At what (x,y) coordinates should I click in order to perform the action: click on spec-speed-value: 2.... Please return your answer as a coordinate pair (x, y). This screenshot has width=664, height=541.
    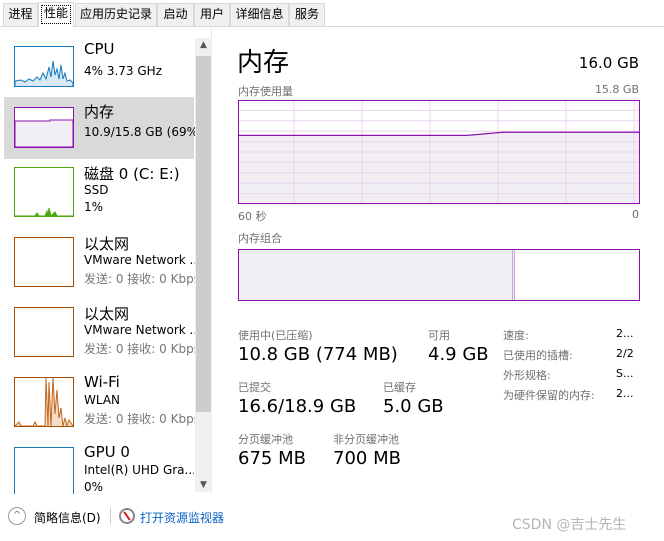
    Looking at the image, I should click on (625, 333).